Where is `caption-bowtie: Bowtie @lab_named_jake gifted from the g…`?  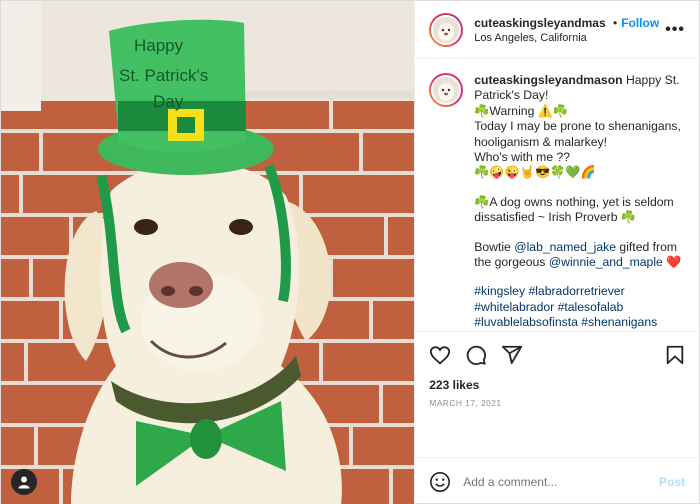
caption-bowtie: Bowtie @lab_named_jake gifted from the g… is located at coordinates (579, 255).